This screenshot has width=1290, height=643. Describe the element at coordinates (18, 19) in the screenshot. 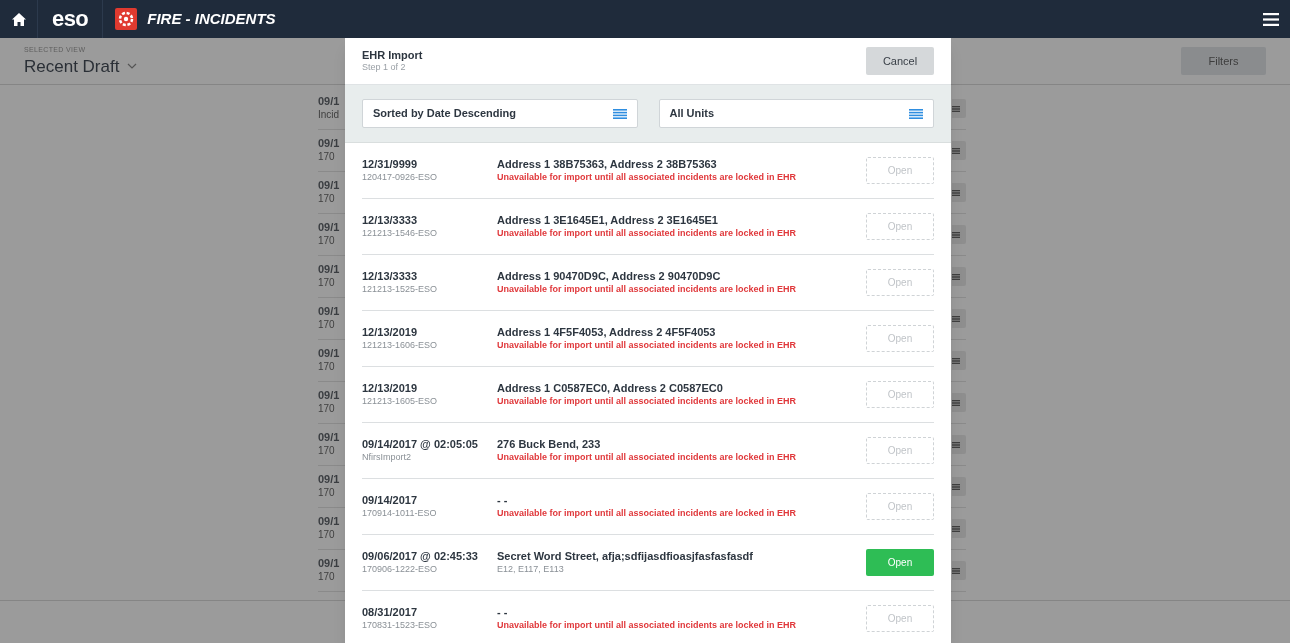

I see `home-icon` at that location.